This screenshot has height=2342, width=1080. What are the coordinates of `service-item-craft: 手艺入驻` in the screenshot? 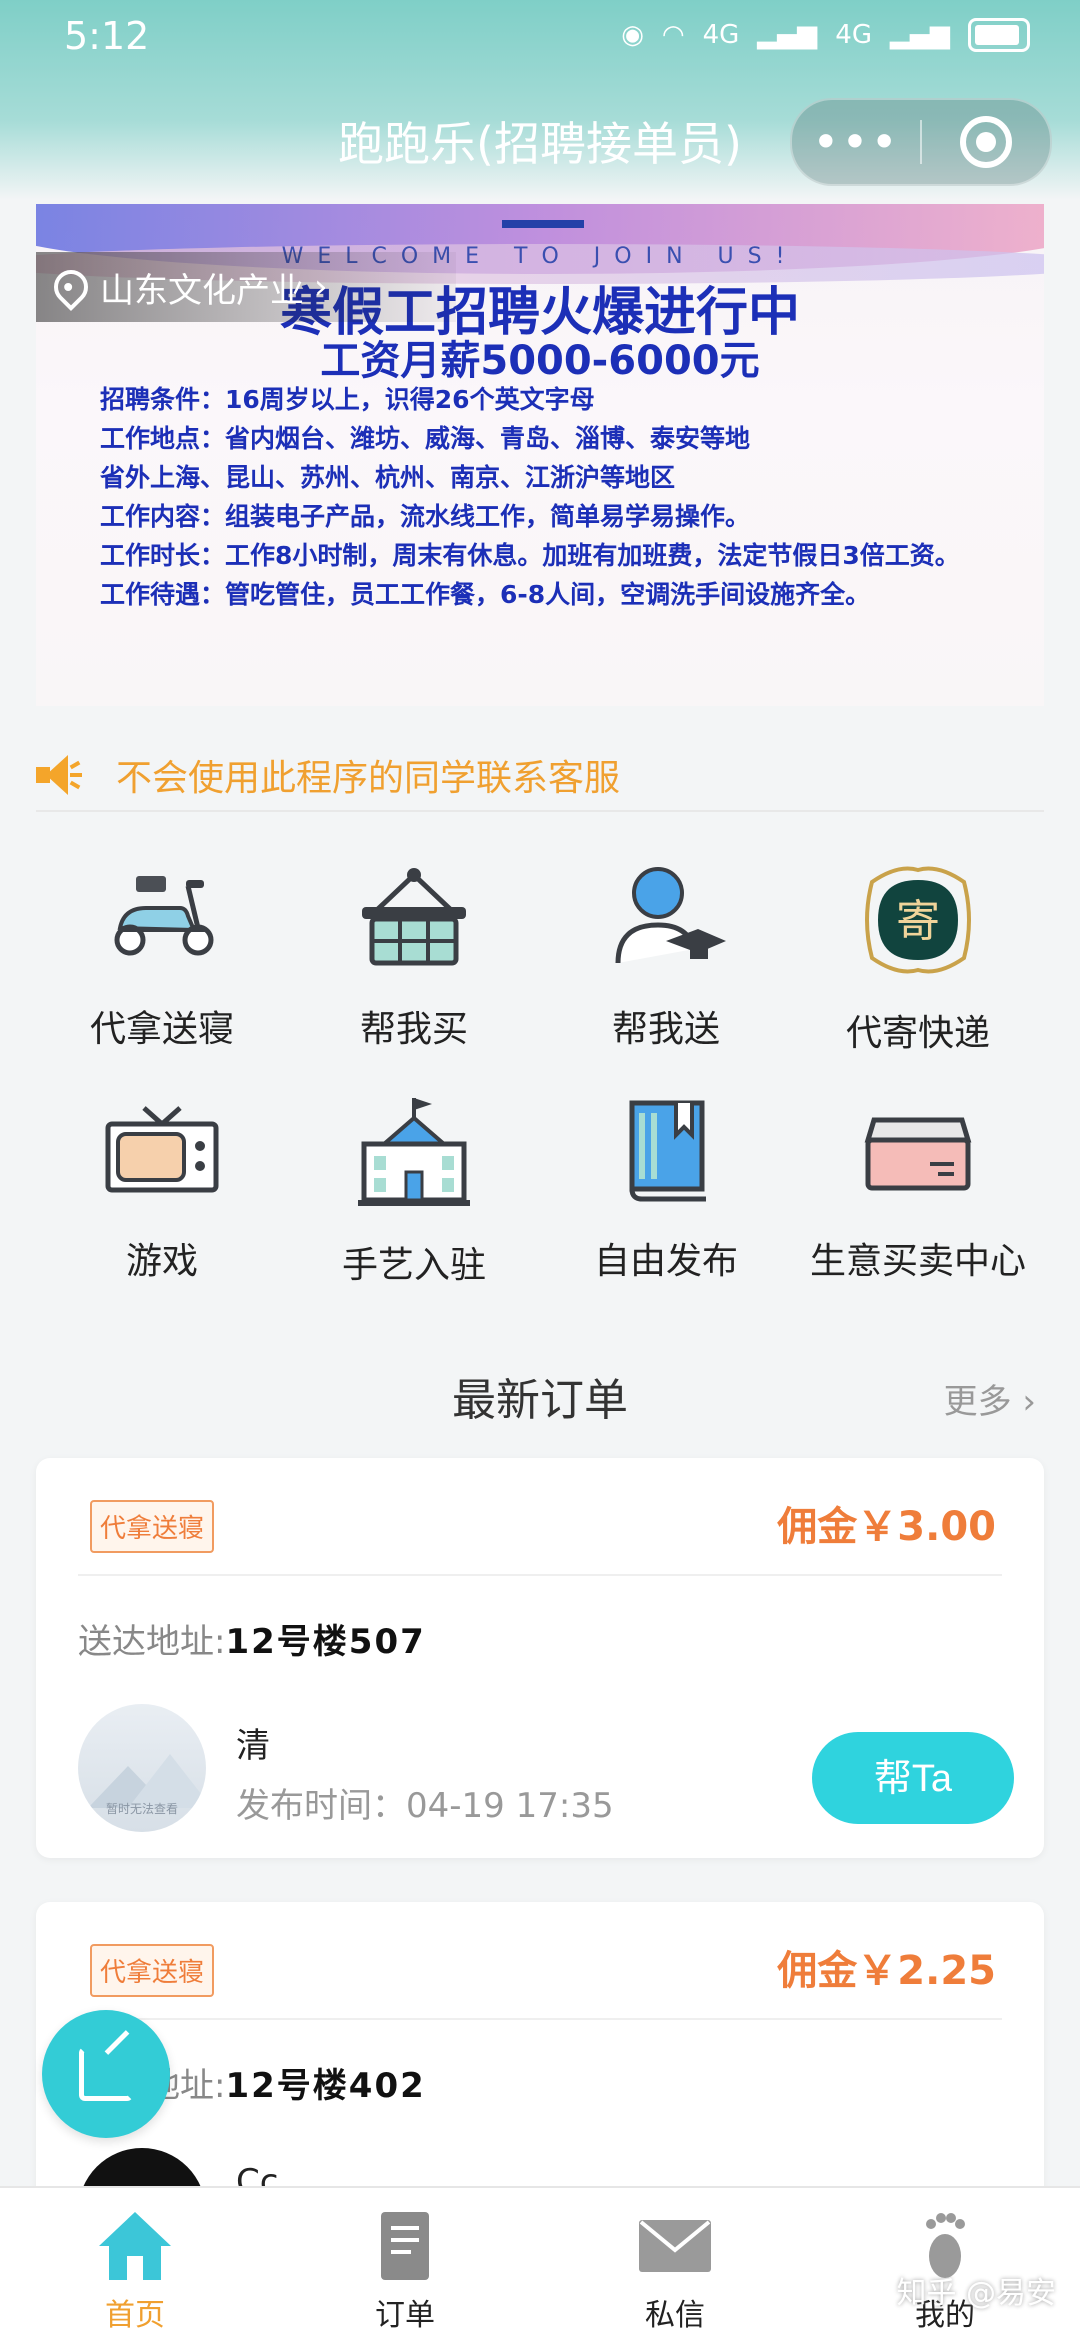 It's located at (414, 1189).